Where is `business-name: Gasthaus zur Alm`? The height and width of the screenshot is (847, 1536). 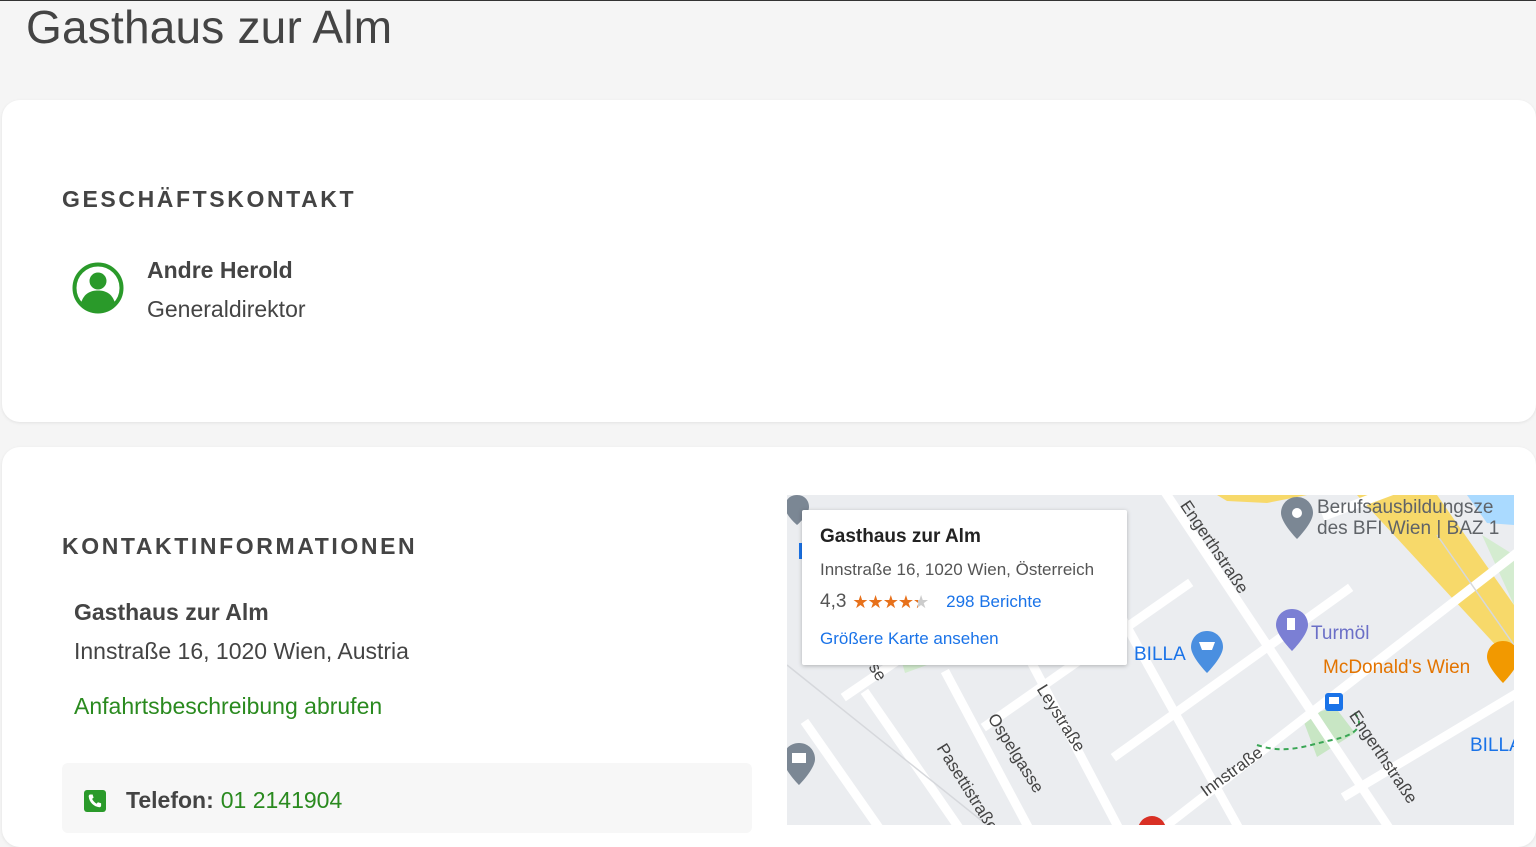
business-name: Gasthaus zur Alm is located at coordinates (171, 612).